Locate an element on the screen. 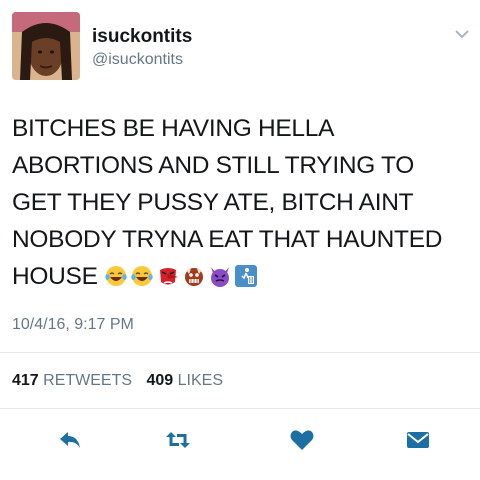  tweet-timestamp: 10/4/16, 9:17 PM is located at coordinates (73, 325).